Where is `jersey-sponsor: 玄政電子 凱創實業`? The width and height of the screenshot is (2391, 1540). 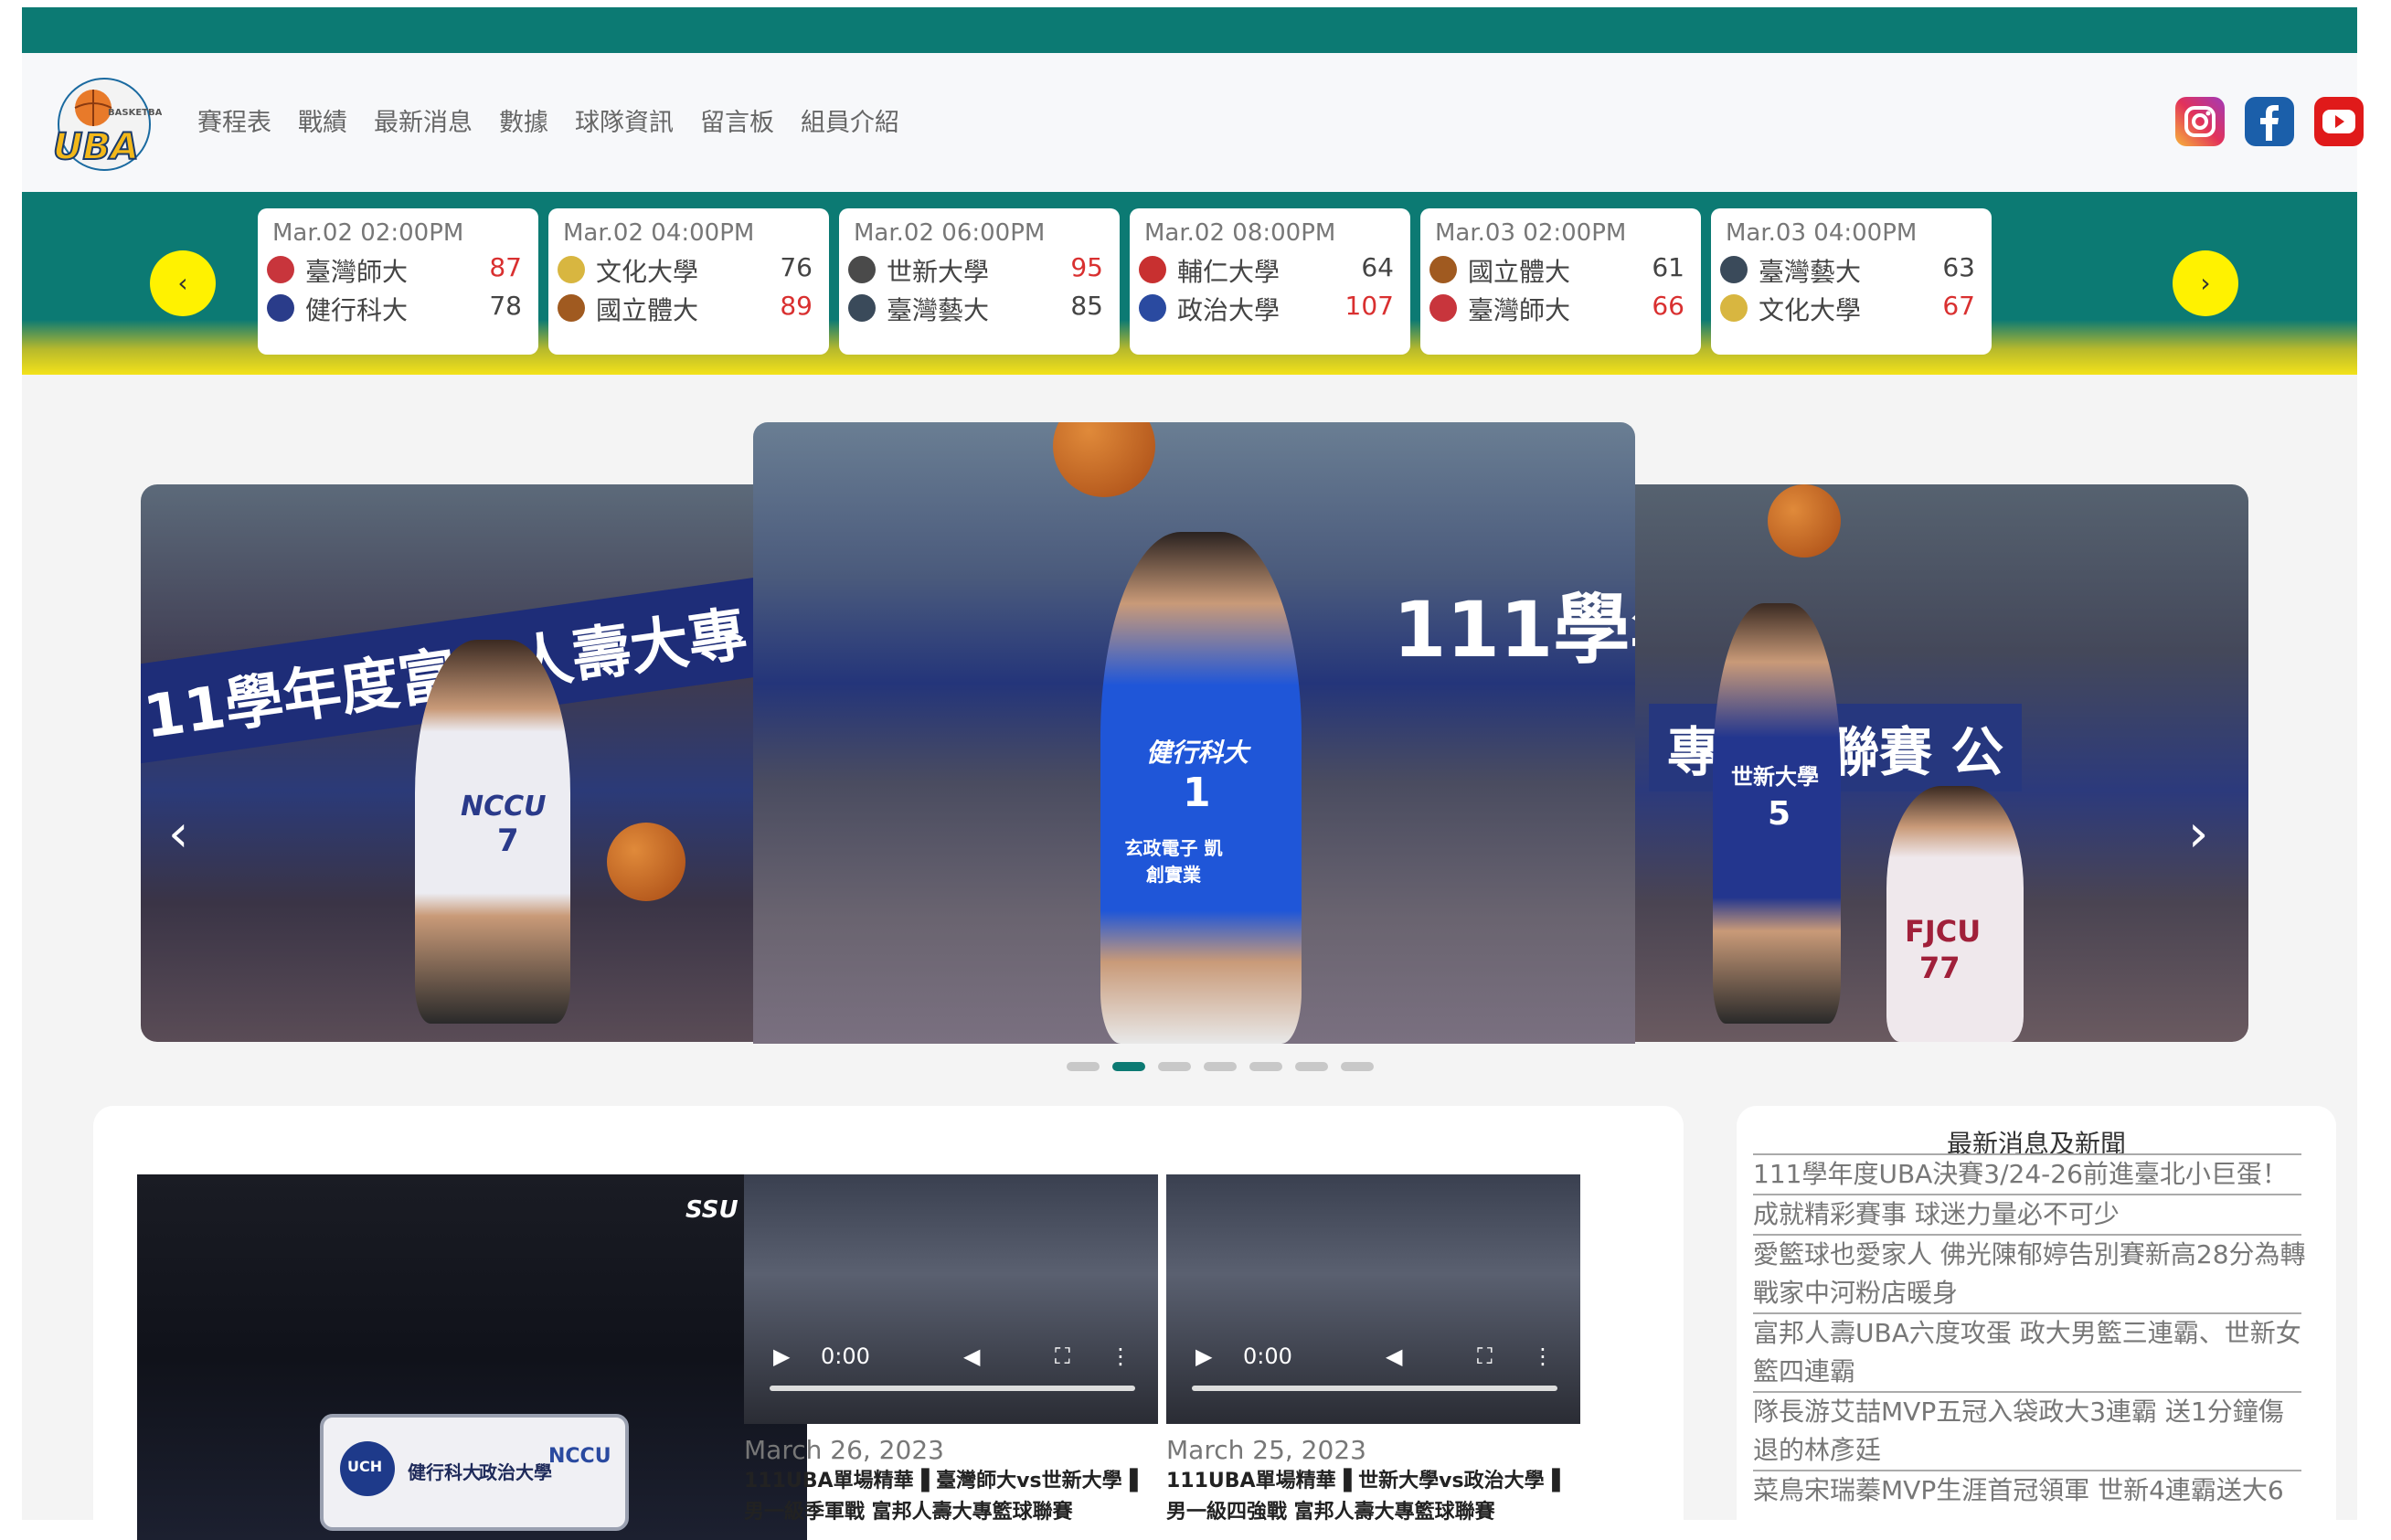 jersey-sponsor: 玄政電子 凱創實業 is located at coordinates (1173, 861).